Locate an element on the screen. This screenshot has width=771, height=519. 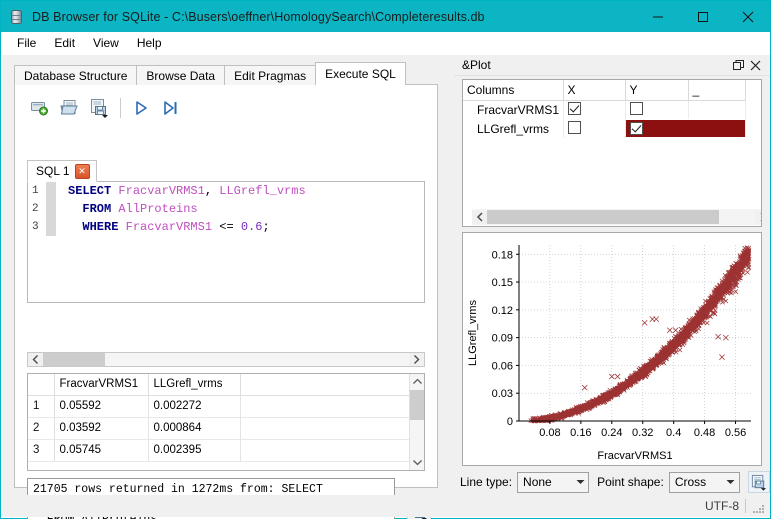
sql-toolbar is located at coordinates (105, 108).